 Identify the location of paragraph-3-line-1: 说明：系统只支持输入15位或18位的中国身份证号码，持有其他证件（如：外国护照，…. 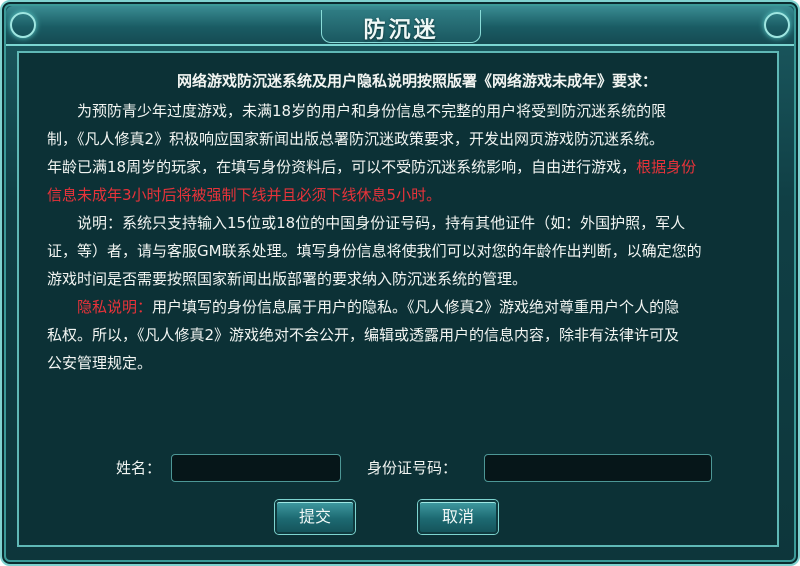
(381, 223).